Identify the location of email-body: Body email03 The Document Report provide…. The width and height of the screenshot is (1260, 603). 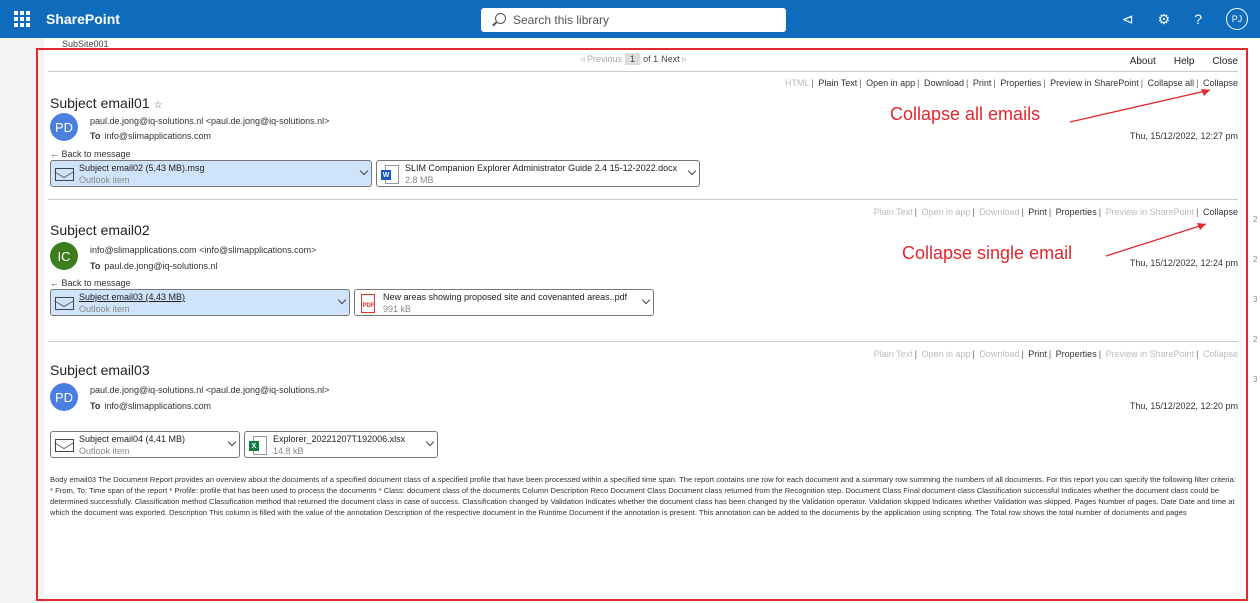
(643, 496).